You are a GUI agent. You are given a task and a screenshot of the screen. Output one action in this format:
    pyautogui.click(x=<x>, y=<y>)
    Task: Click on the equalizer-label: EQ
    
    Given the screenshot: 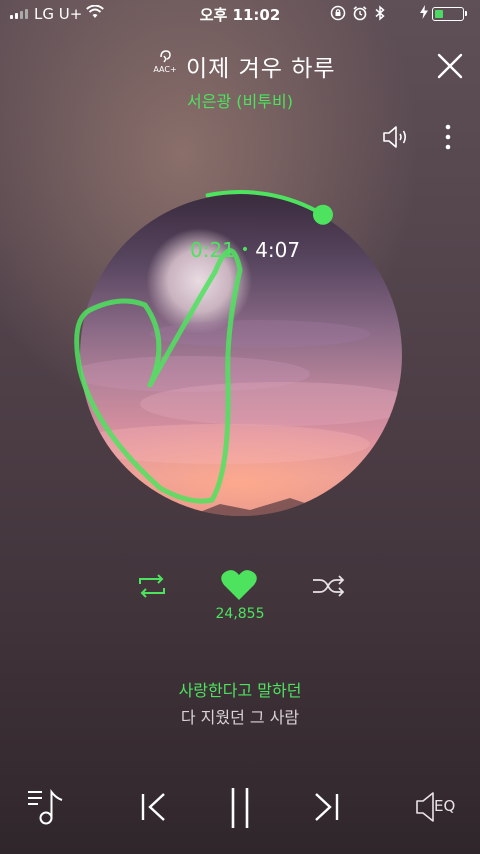 What is the action you would take?
    pyautogui.click(x=444, y=806)
    